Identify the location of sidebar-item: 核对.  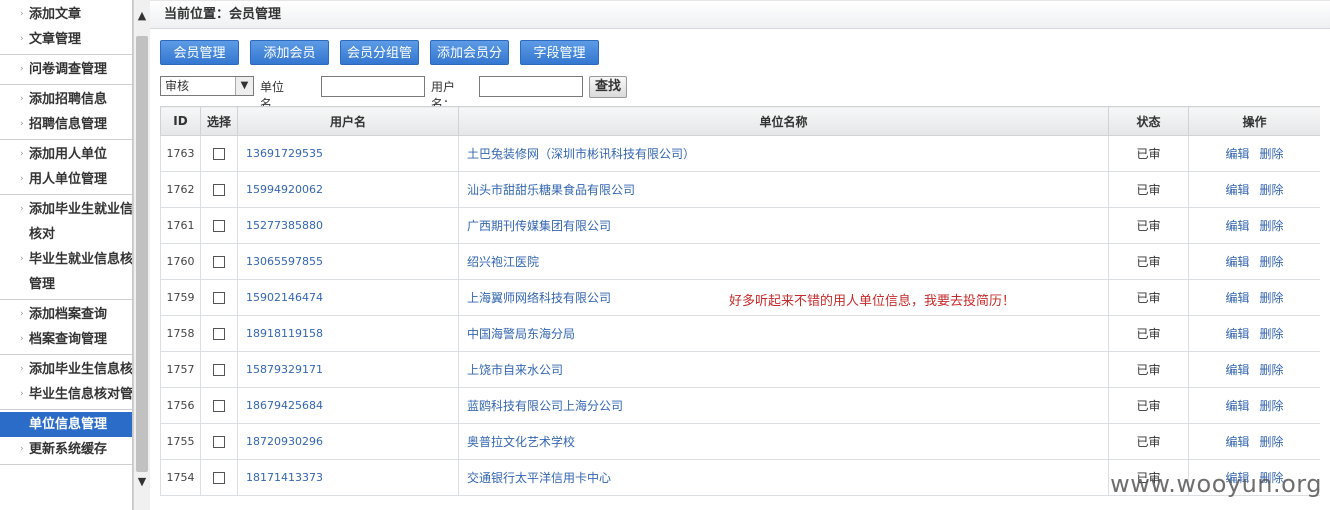
(66, 234).